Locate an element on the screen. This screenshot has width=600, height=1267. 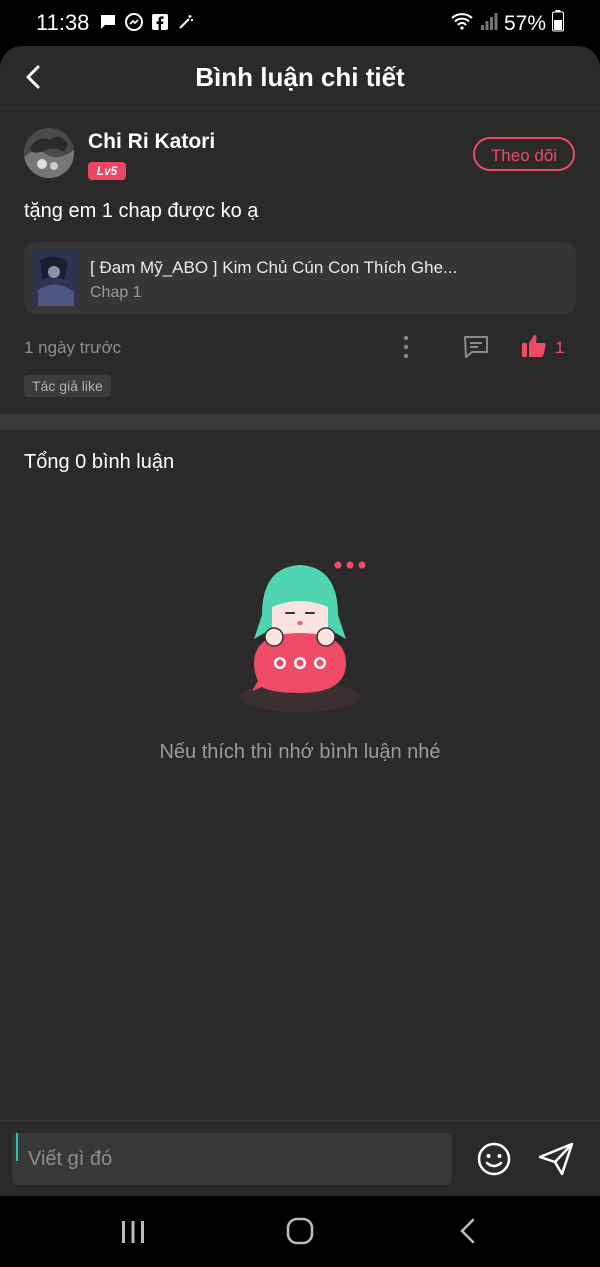
navigation-bar is located at coordinates (300, 1231).